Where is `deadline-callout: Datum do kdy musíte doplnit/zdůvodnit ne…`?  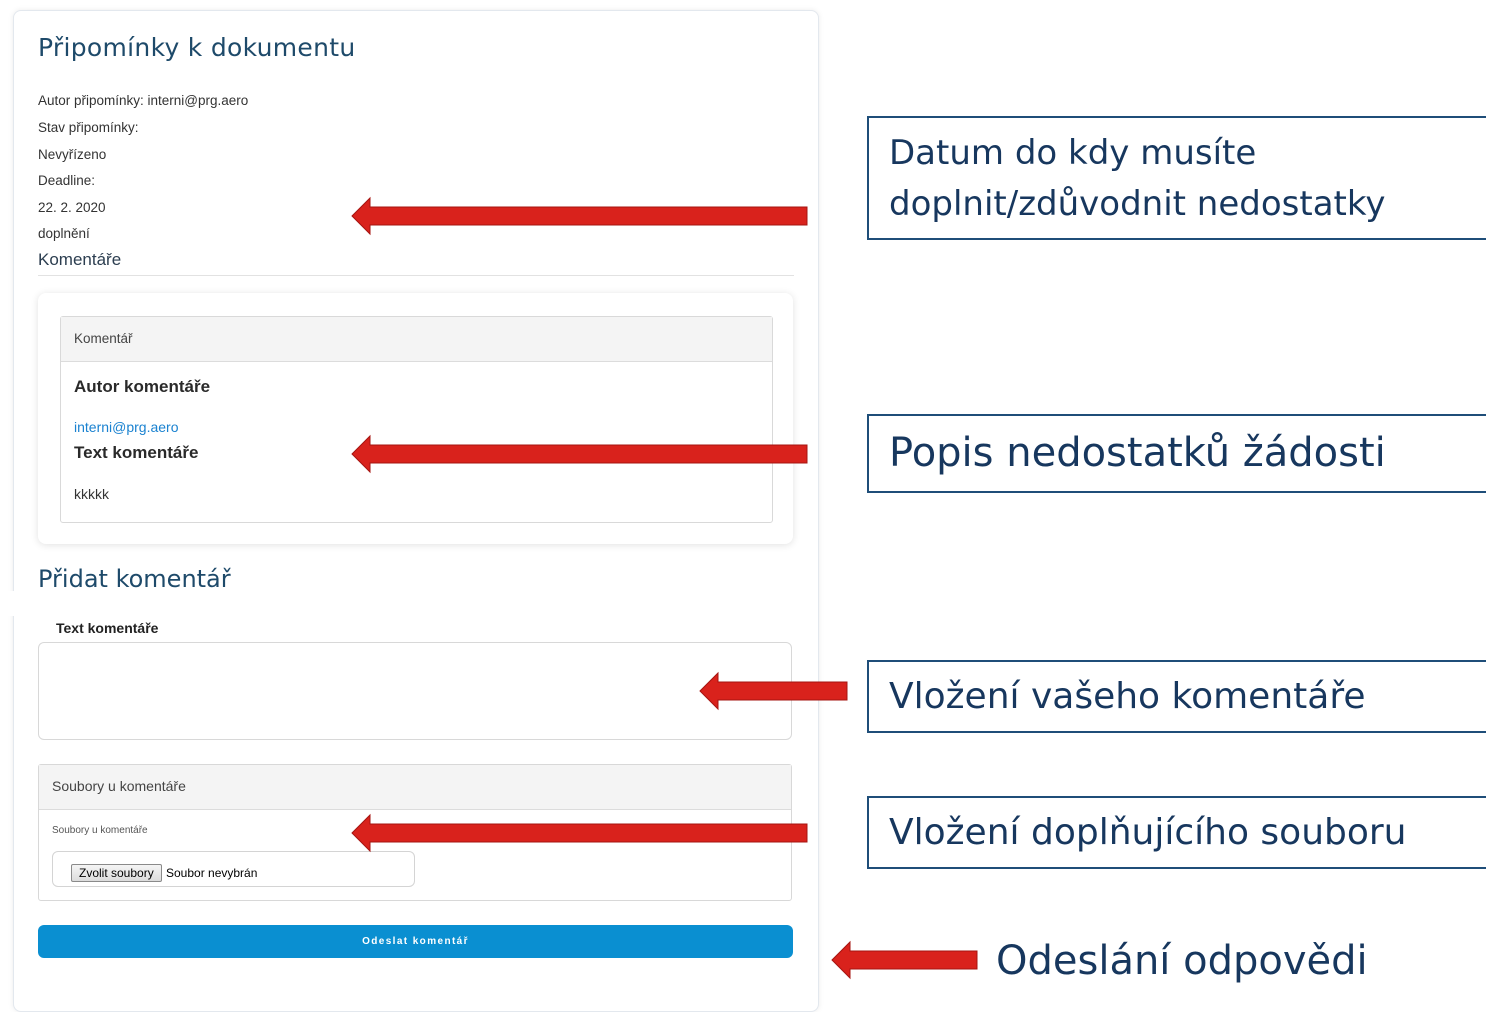
deadline-callout: Datum do kdy musíte doplnit/zdůvodnit ne… is located at coordinates (1176, 178).